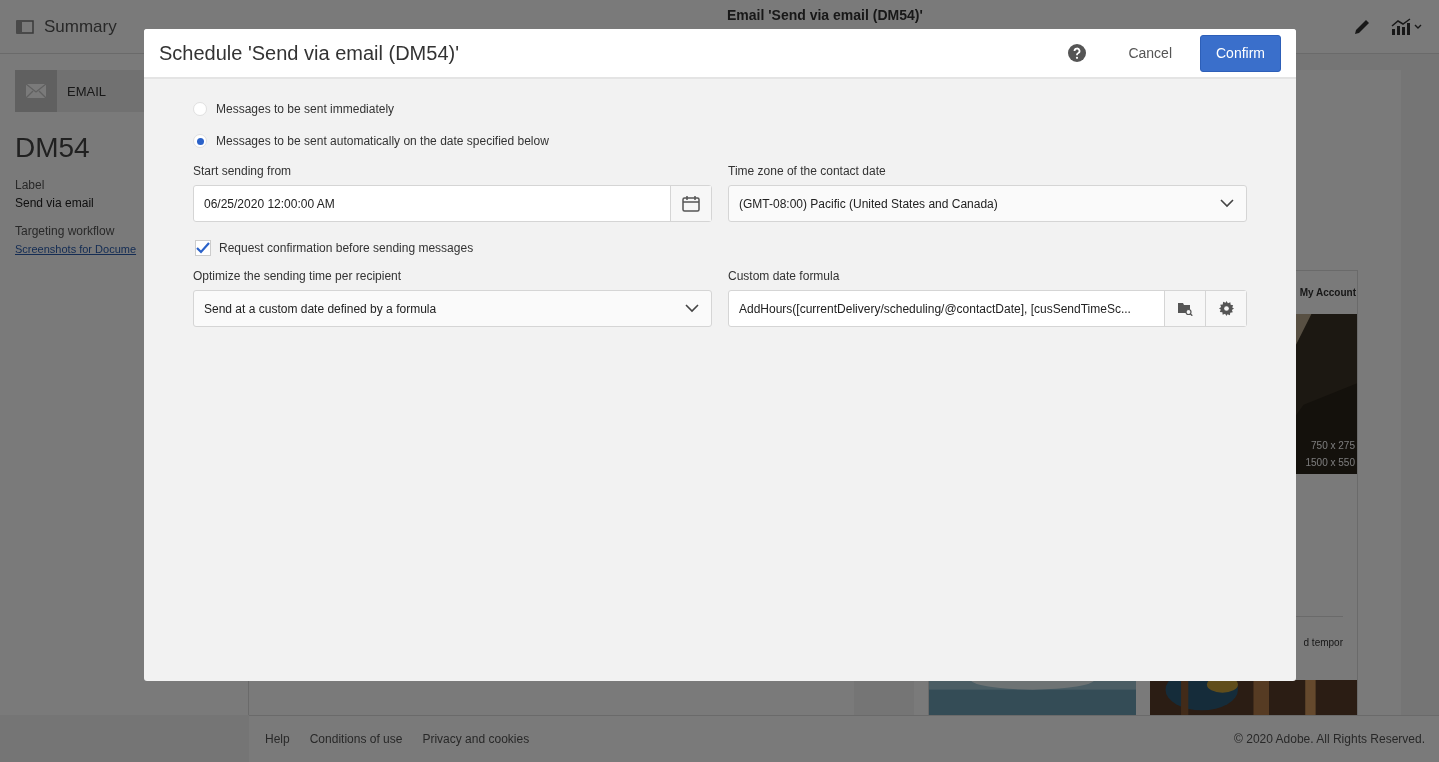 The height and width of the screenshot is (762, 1439). Describe the element at coordinates (807, 171) in the screenshot. I see `field-label: Time zone of the contact date` at that location.